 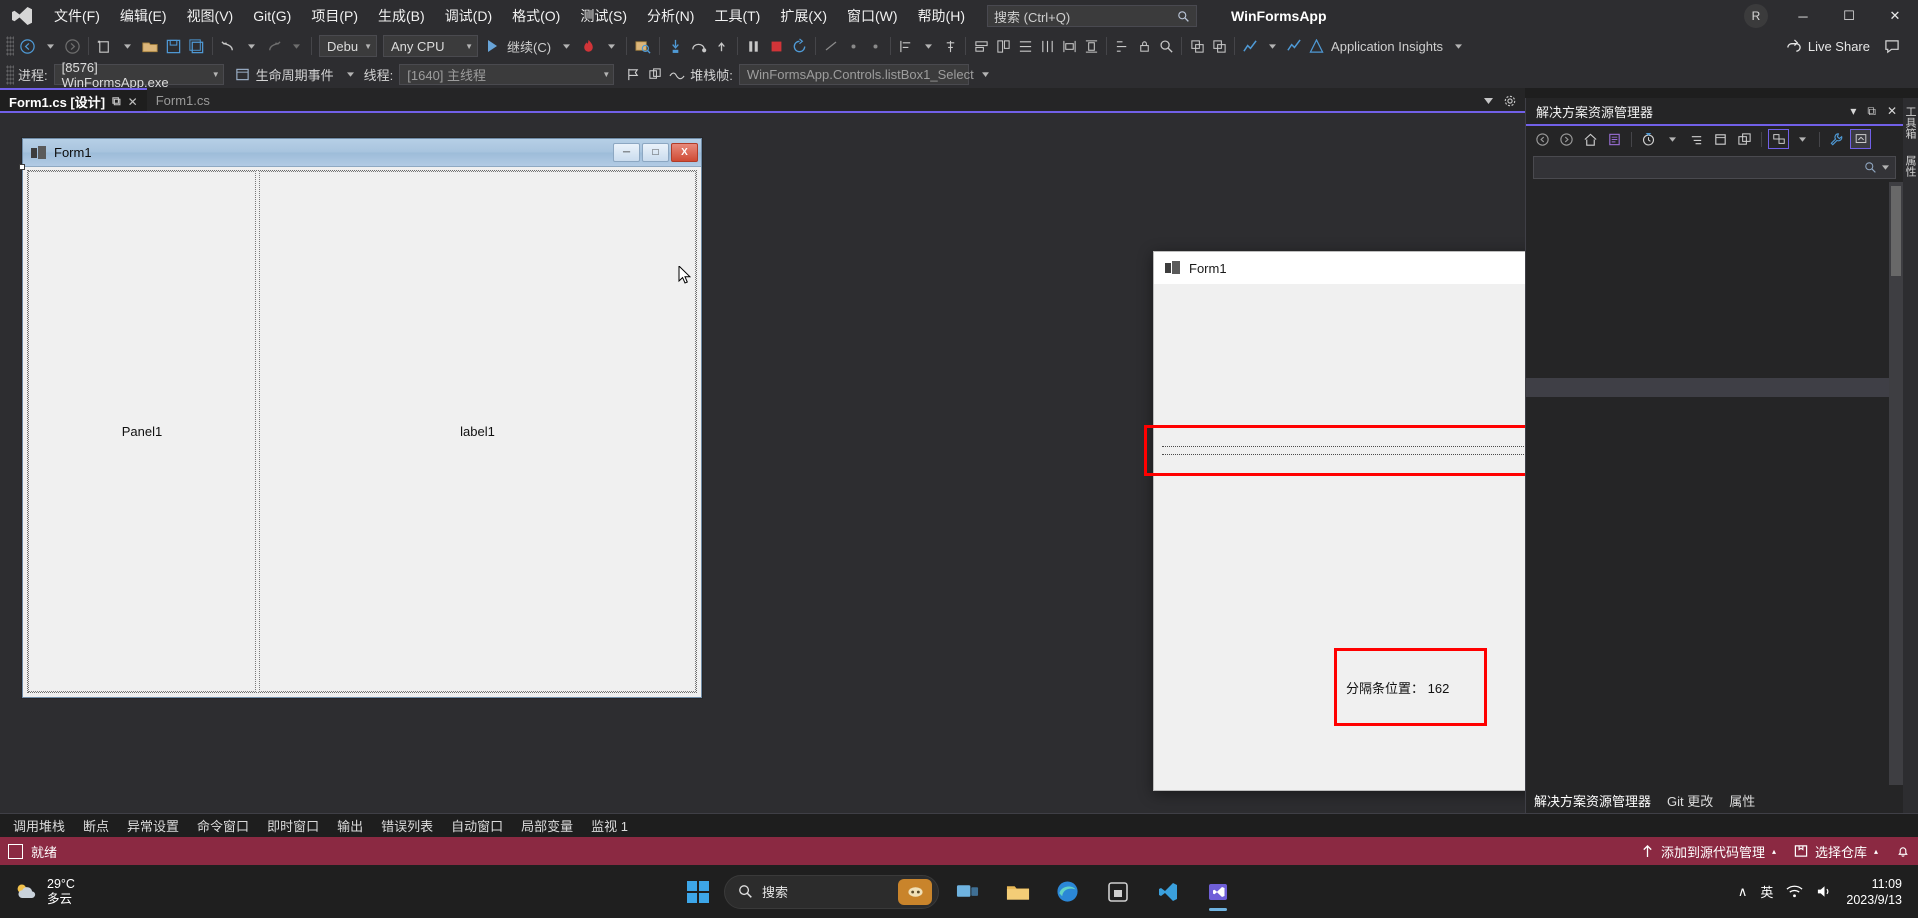 What do you see at coordinates (477, 431) in the screenshot?
I see `designer-label1: label1` at bounding box center [477, 431].